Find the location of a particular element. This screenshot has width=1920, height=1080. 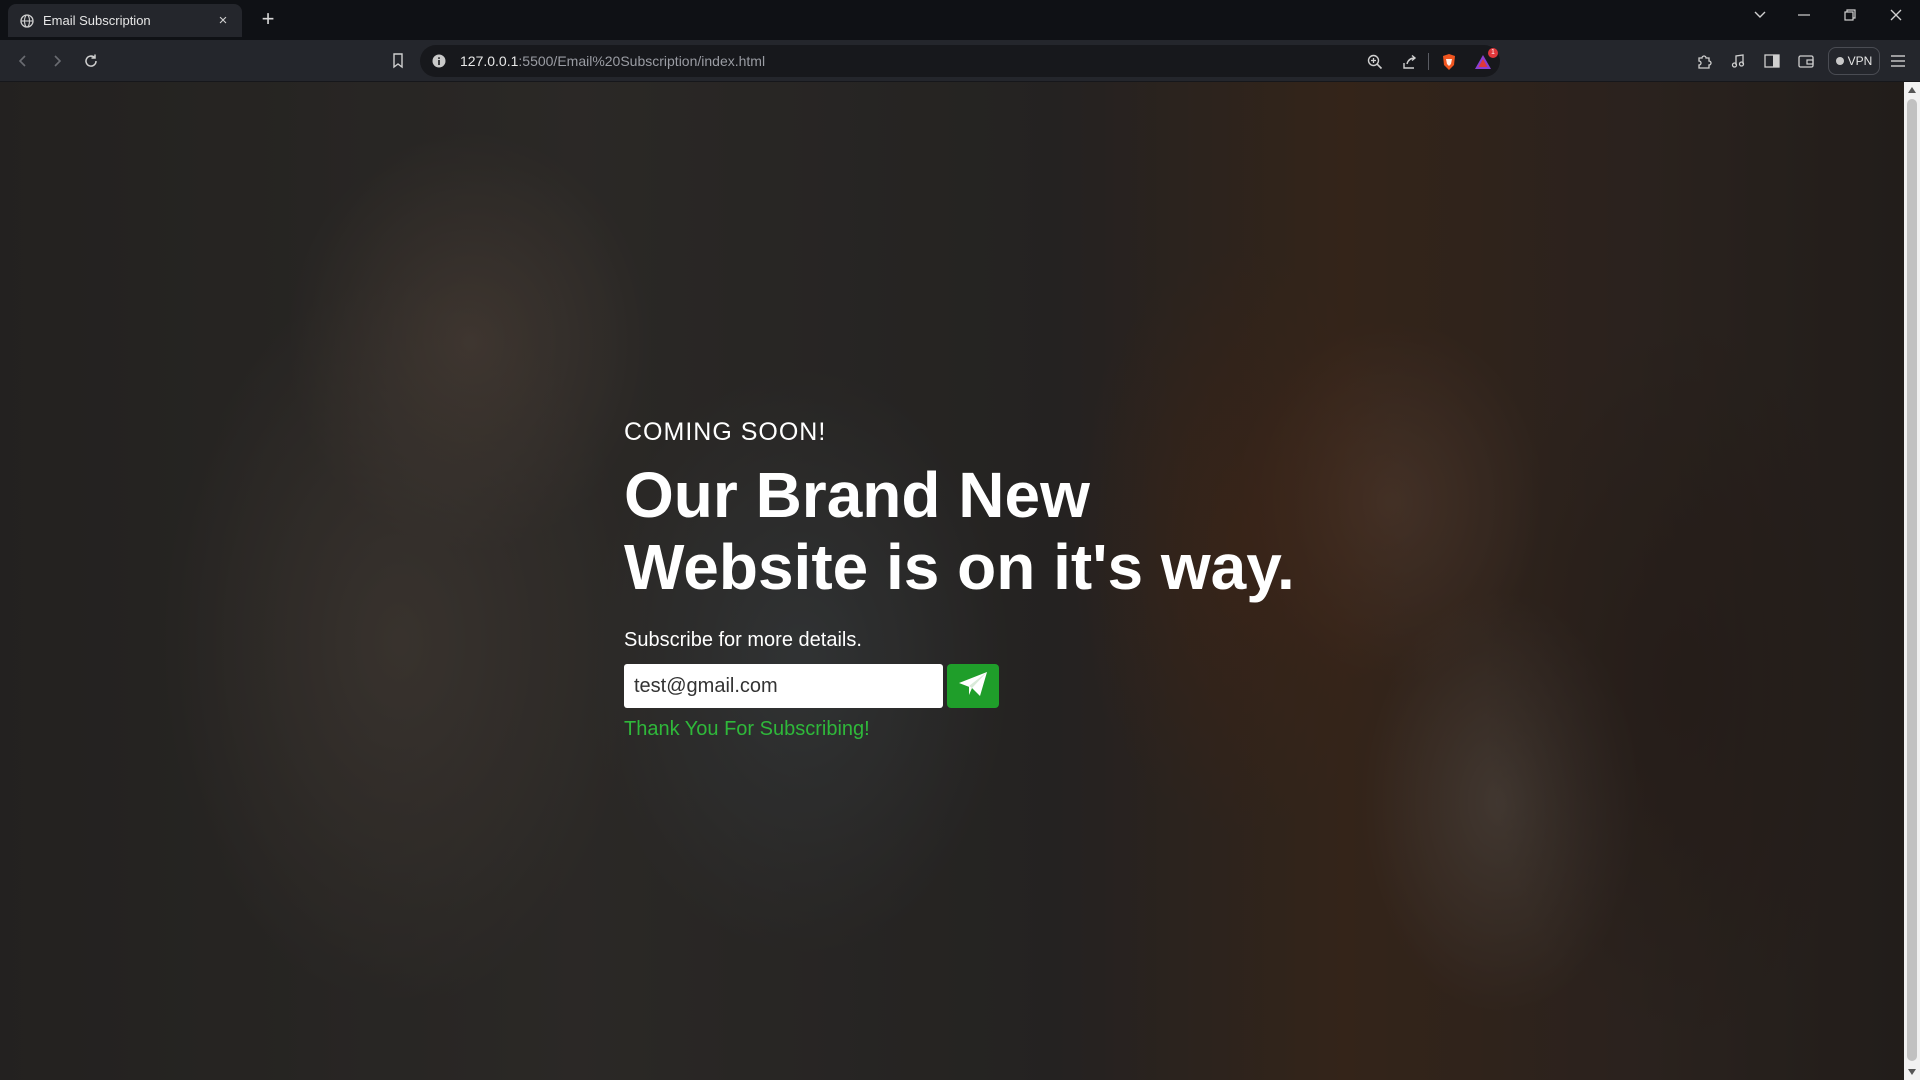

wallet-icon is located at coordinates (1806, 61).